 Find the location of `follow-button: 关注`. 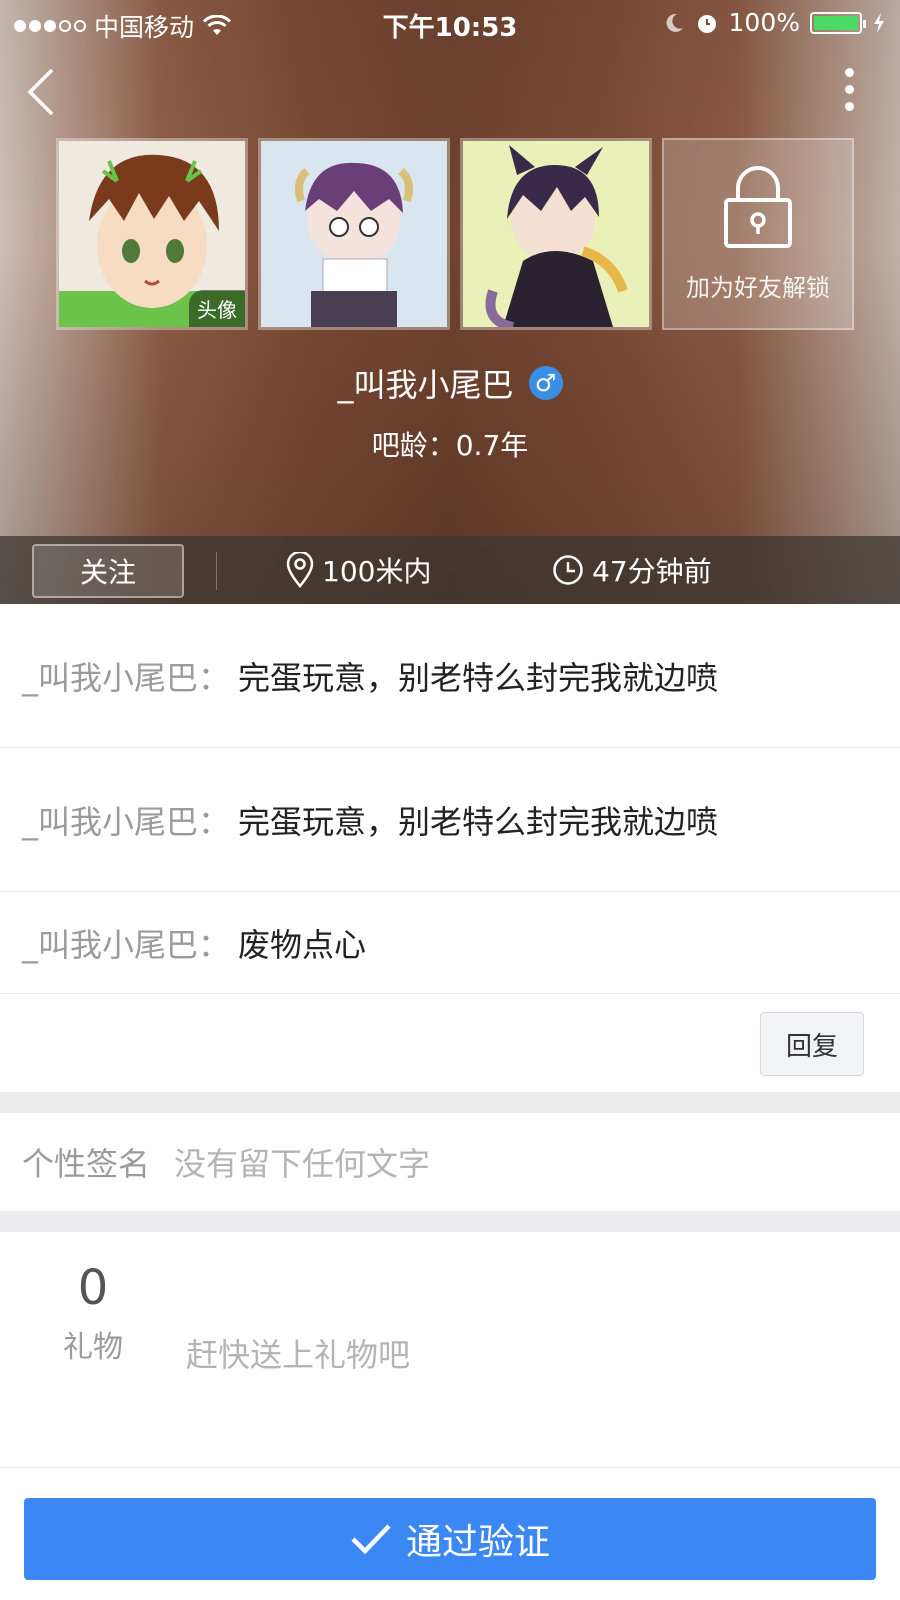

follow-button: 关注 is located at coordinates (108, 571).